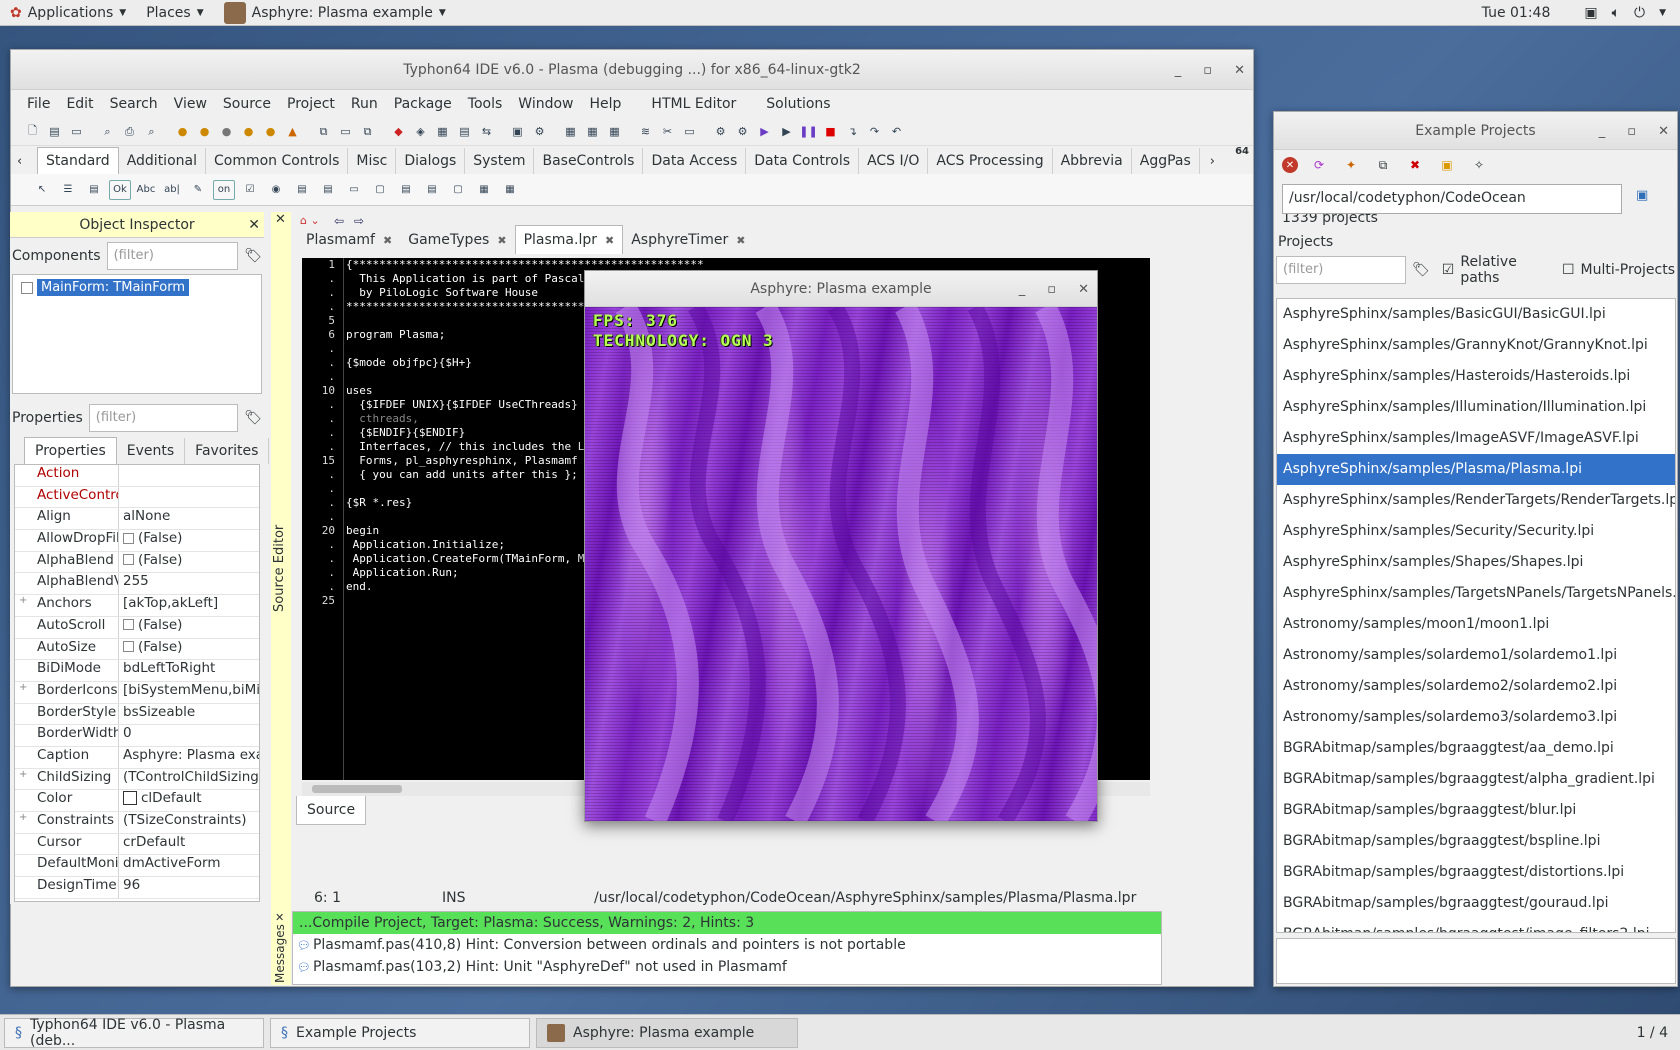 The image size is (1680, 1050). I want to click on window-icon: ▣, so click(1590, 13).